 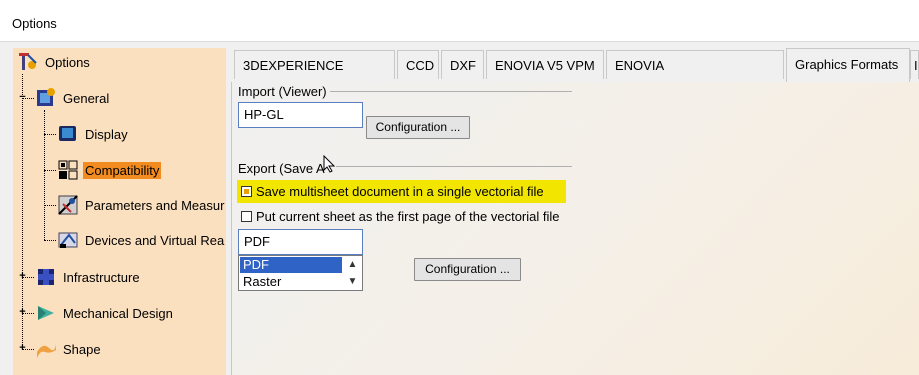 I want to click on window-title: Options, so click(x=34, y=23).